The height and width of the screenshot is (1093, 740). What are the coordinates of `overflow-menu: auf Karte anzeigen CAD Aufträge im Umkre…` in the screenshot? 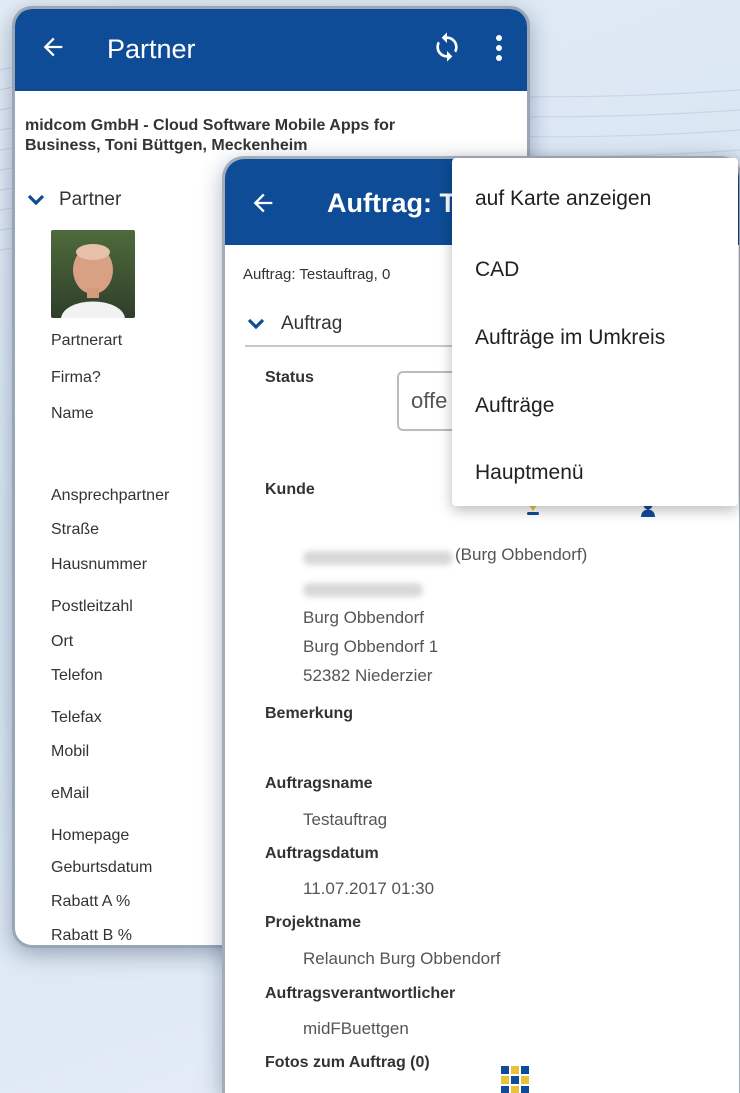 It's located at (595, 332).